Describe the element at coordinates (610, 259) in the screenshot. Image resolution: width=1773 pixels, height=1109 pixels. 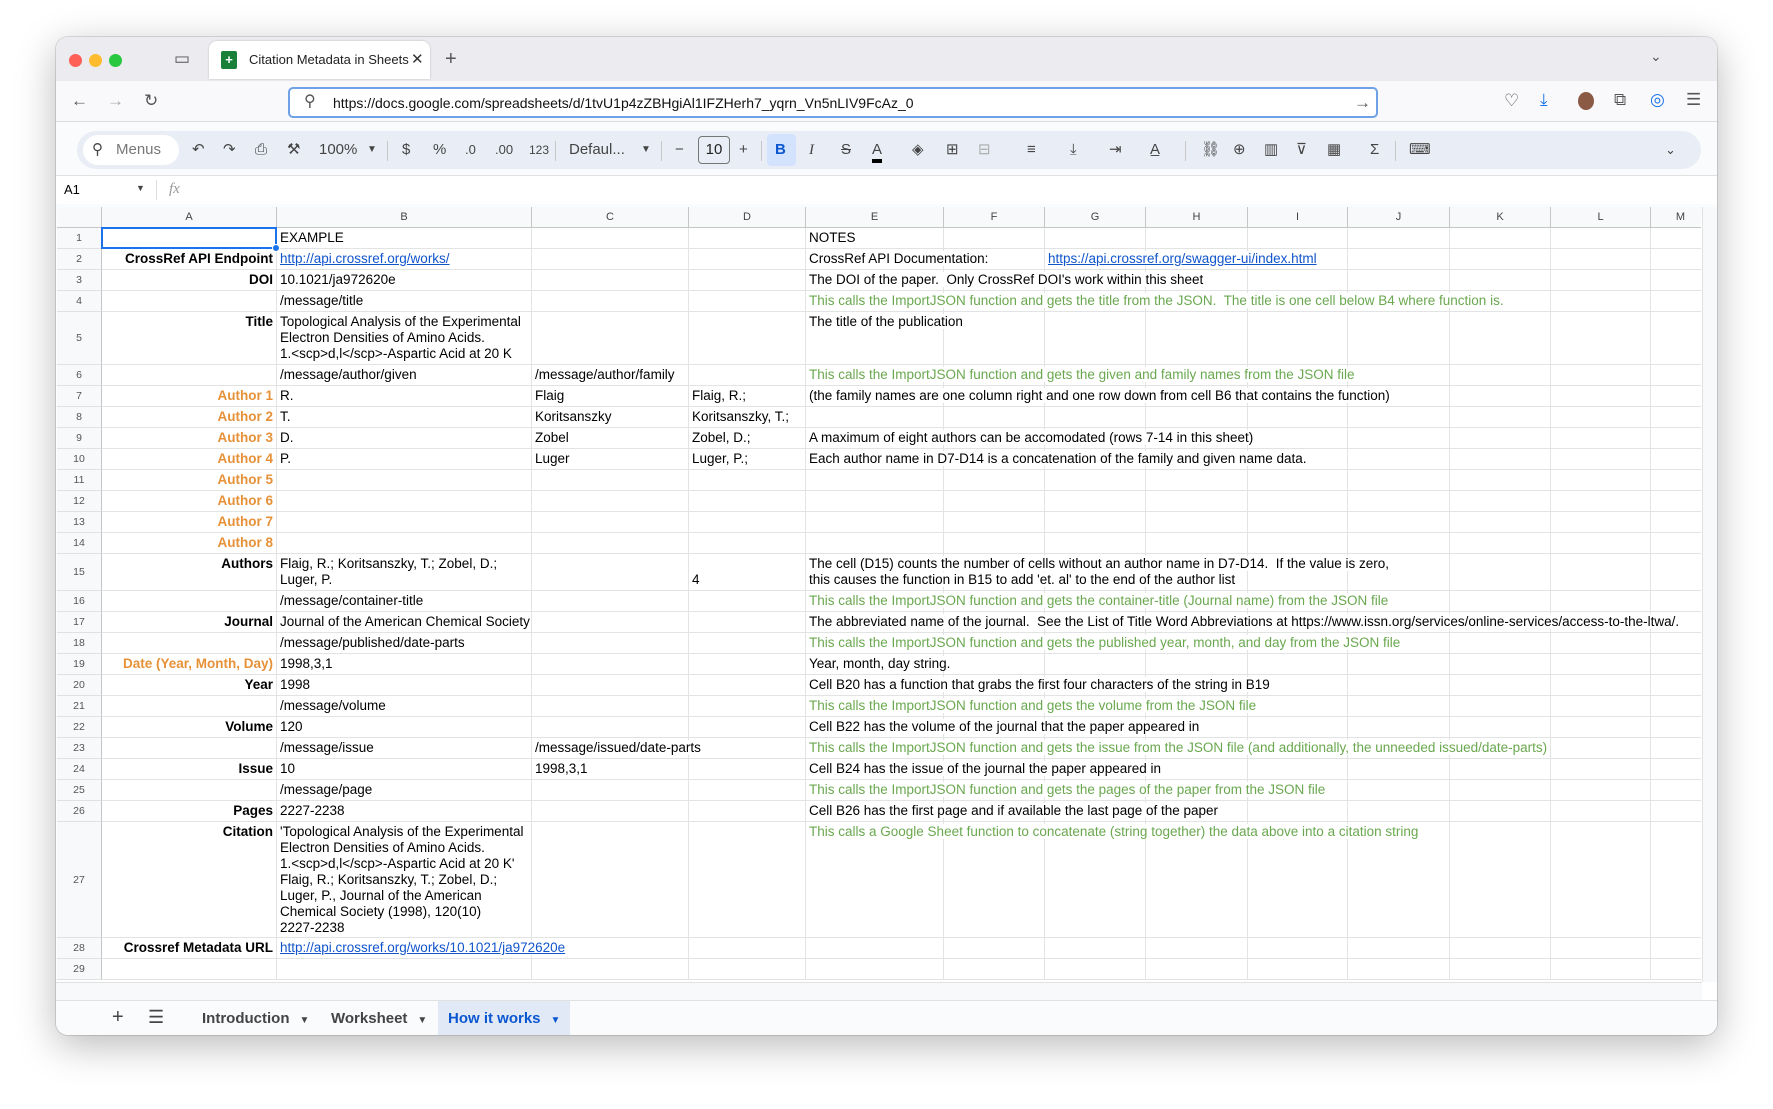
I see `cell-C2` at that location.